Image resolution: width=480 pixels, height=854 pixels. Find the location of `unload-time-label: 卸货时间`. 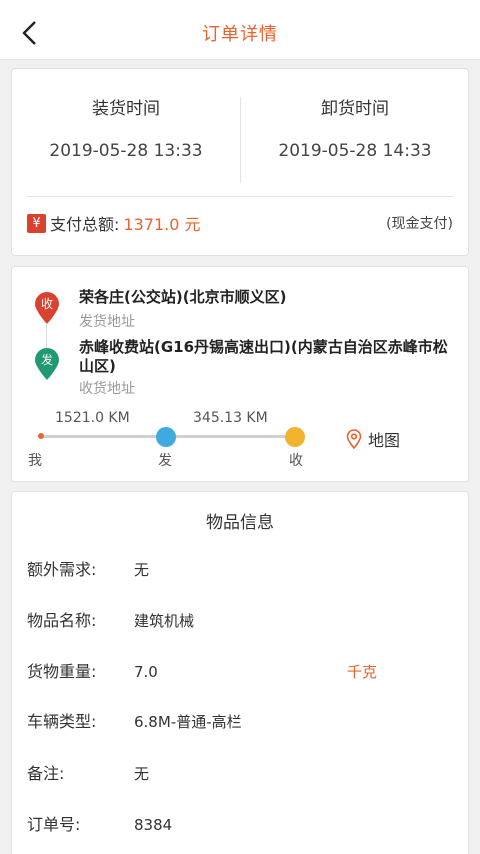

unload-time-label: 卸货时间 is located at coordinates (355, 109).